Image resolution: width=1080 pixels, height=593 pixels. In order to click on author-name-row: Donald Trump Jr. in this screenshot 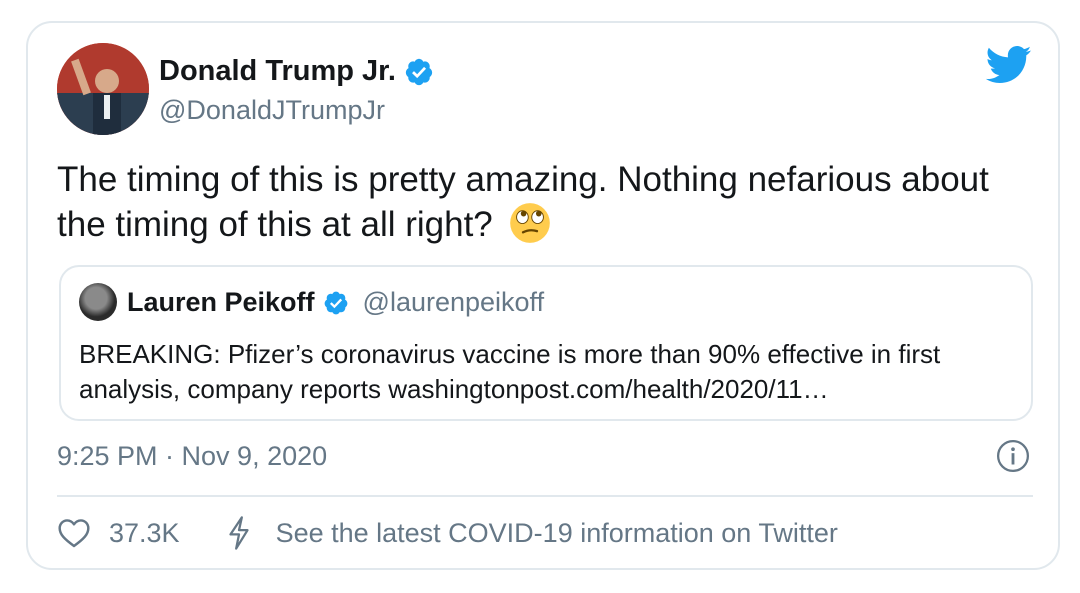, I will do `click(296, 71)`.